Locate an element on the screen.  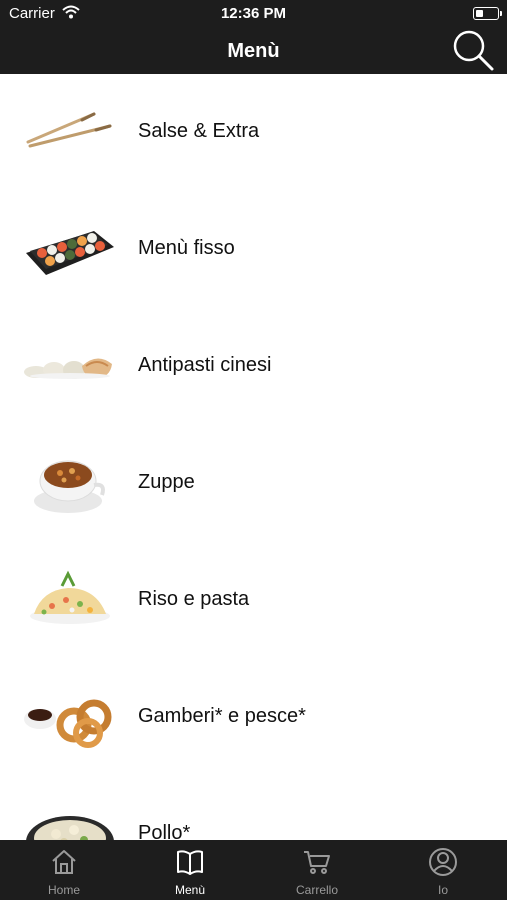
chicken-dish-image is located at coordinates (69, 819).